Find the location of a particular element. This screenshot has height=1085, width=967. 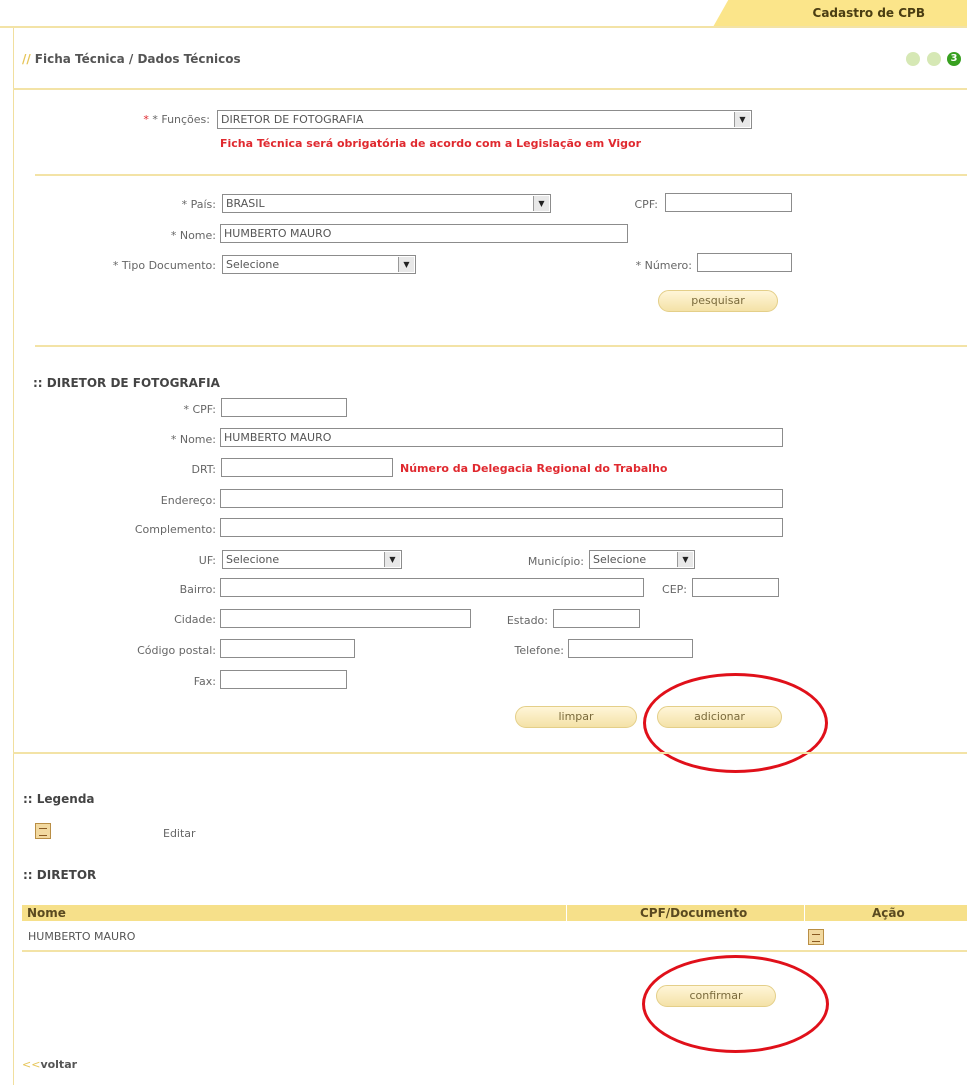

fax-label: Fax: is located at coordinates (204, 681).